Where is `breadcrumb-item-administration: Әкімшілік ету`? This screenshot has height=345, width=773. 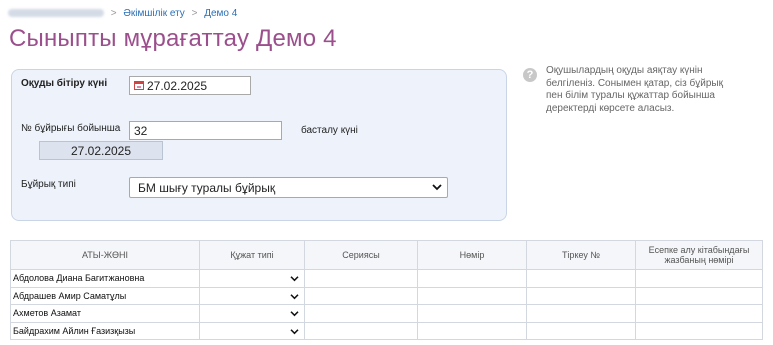
breadcrumb-item-administration: Әкімшілік ету is located at coordinates (153, 13).